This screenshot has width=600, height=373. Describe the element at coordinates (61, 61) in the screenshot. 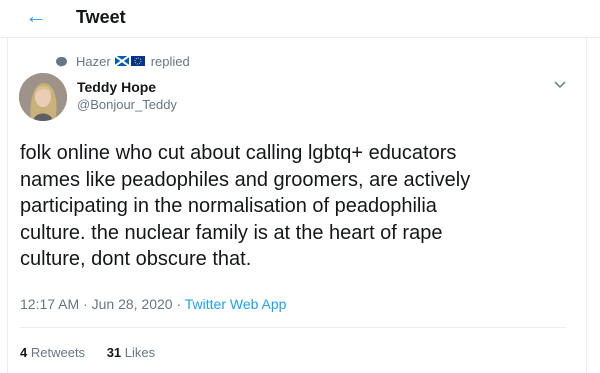

I see `reply-bubble-icon` at that location.